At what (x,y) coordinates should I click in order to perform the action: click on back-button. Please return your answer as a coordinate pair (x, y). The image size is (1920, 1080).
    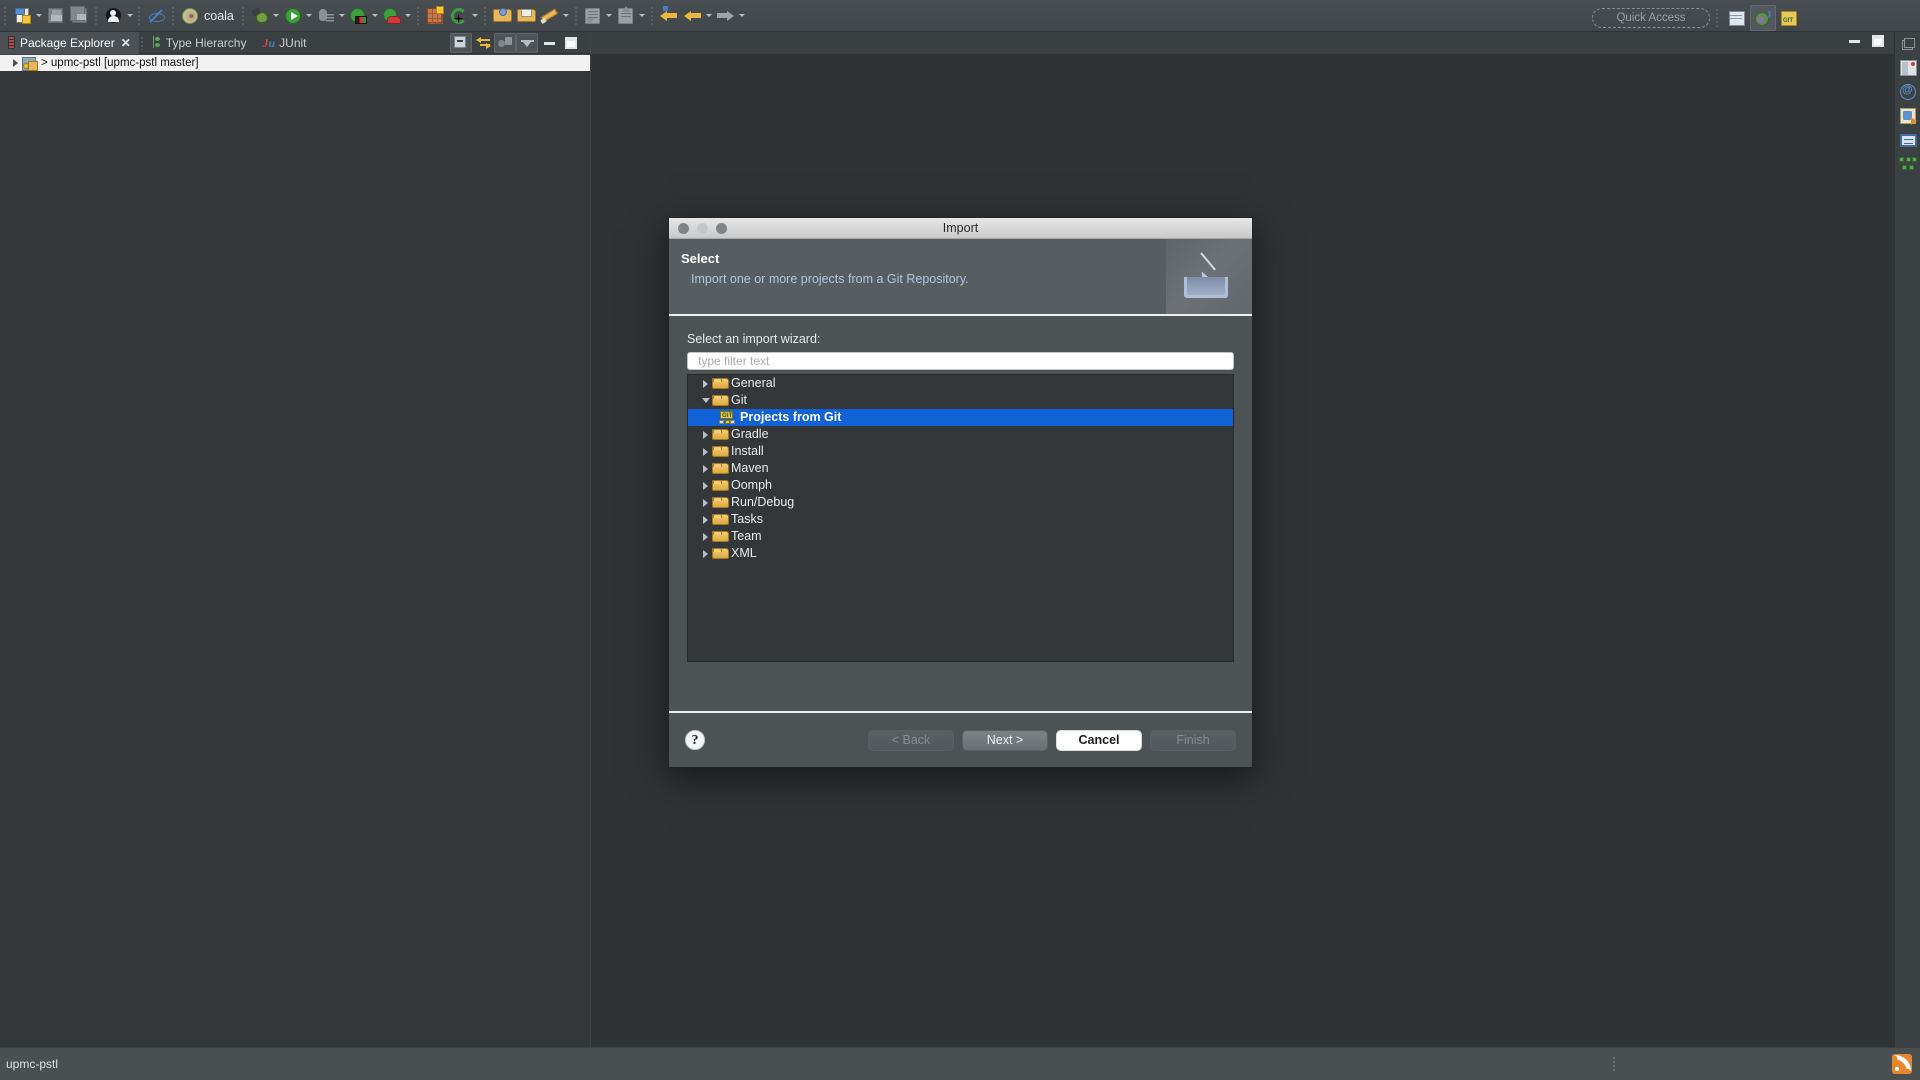
    Looking at the image, I should click on (693, 16).